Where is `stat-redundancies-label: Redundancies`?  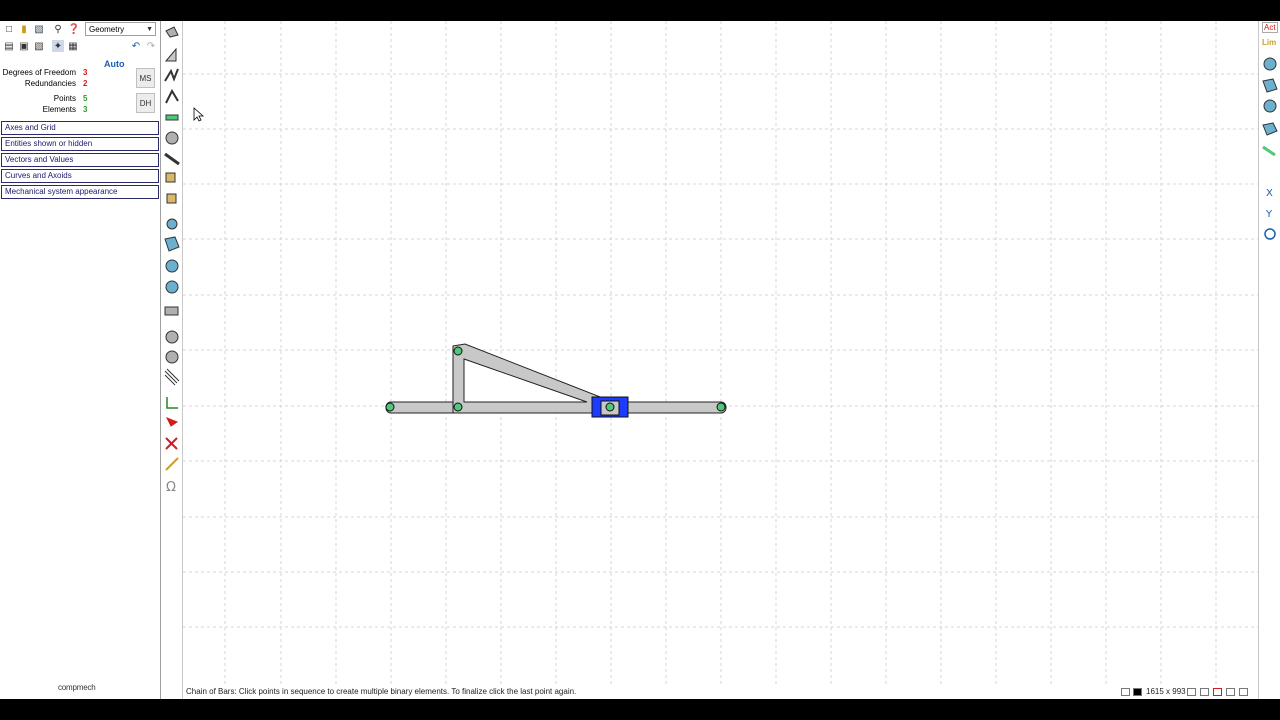
stat-redundancies-label: Redundancies is located at coordinates (50, 83).